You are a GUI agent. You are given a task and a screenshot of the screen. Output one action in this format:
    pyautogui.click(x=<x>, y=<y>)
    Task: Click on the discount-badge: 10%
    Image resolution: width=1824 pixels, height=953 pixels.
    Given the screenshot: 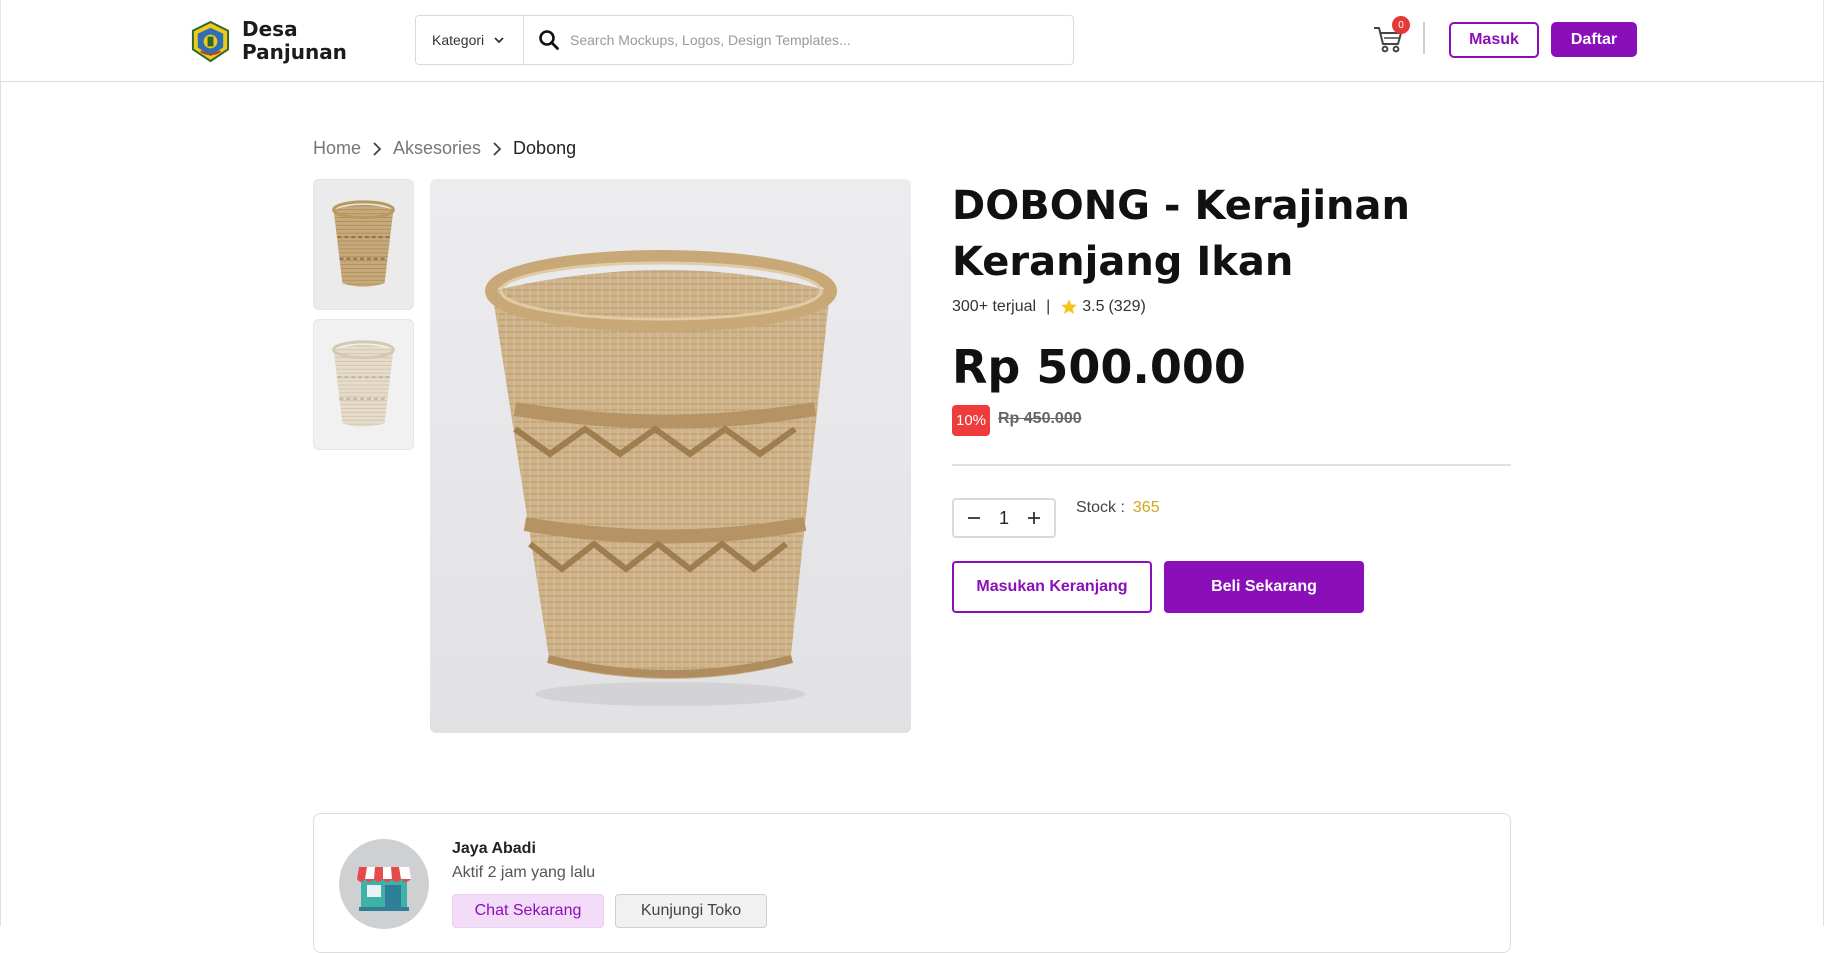 What is the action you would take?
    pyautogui.click(x=971, y=420)
    